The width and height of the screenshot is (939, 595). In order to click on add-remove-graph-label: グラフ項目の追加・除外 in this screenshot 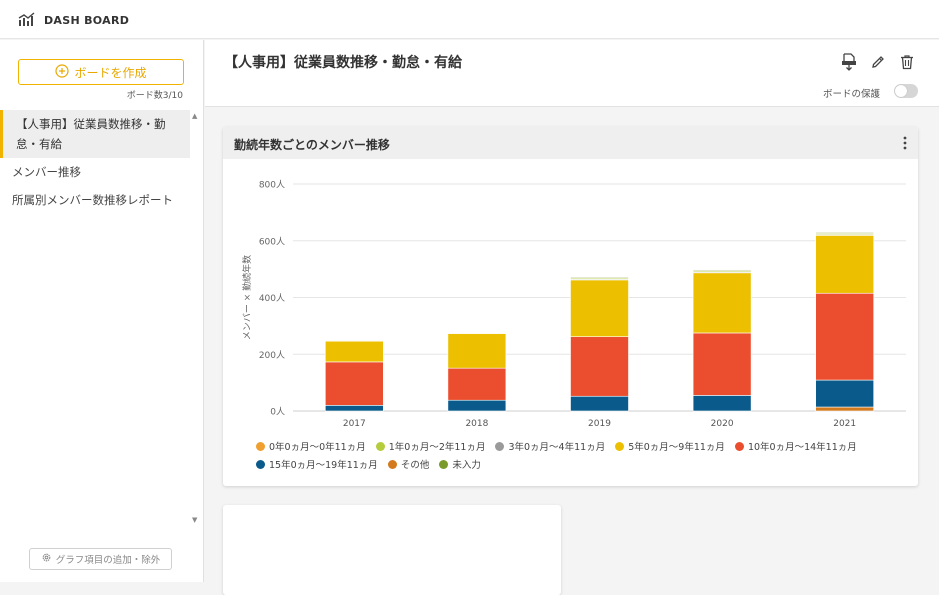, I will do `click(108, 560)`.